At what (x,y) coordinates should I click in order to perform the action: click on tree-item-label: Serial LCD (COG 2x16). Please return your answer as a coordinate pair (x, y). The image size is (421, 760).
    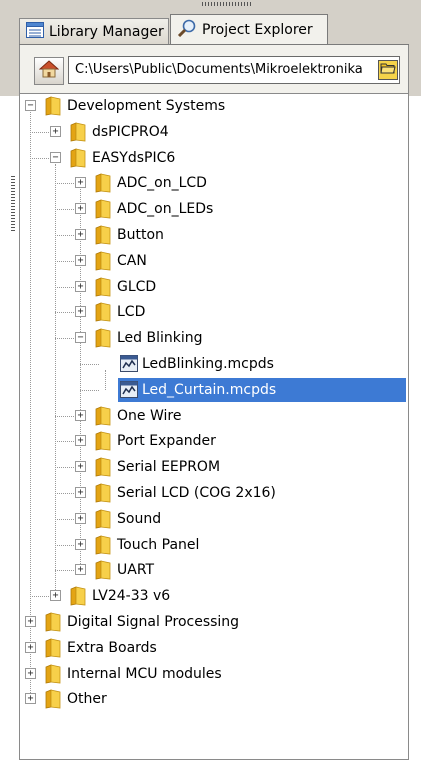
    Looking at the image, I should click on (196, 493).